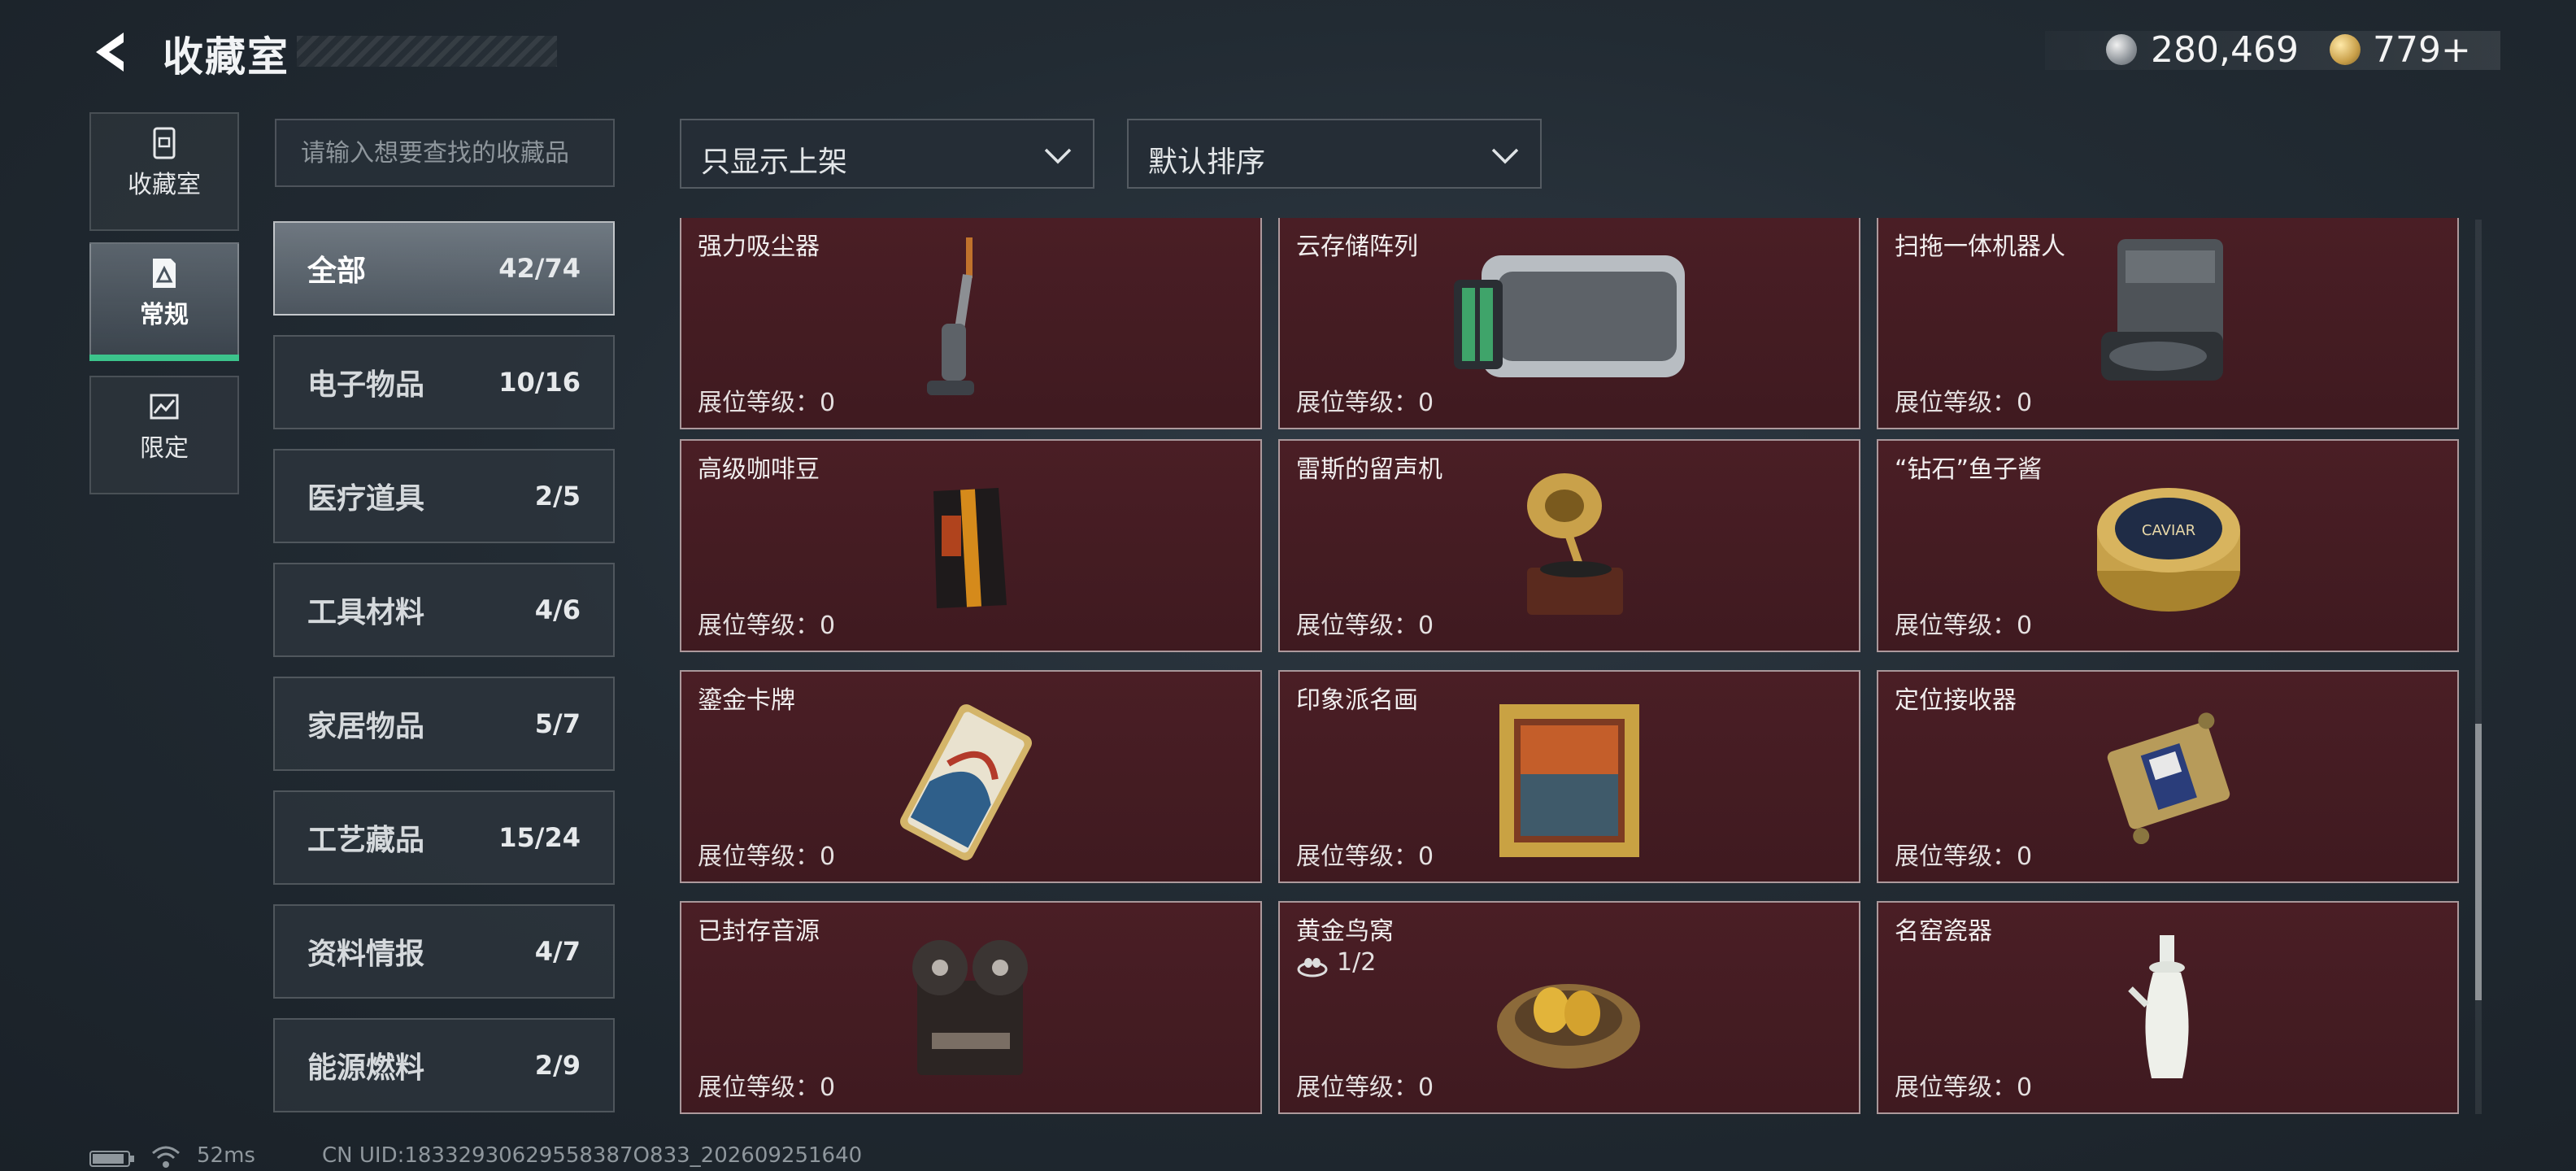  What do you see at coordinates (1980, 247) in the screenshot?
I see `item-name: 扫拖一体机器人` at bounding box center [1980, 247].